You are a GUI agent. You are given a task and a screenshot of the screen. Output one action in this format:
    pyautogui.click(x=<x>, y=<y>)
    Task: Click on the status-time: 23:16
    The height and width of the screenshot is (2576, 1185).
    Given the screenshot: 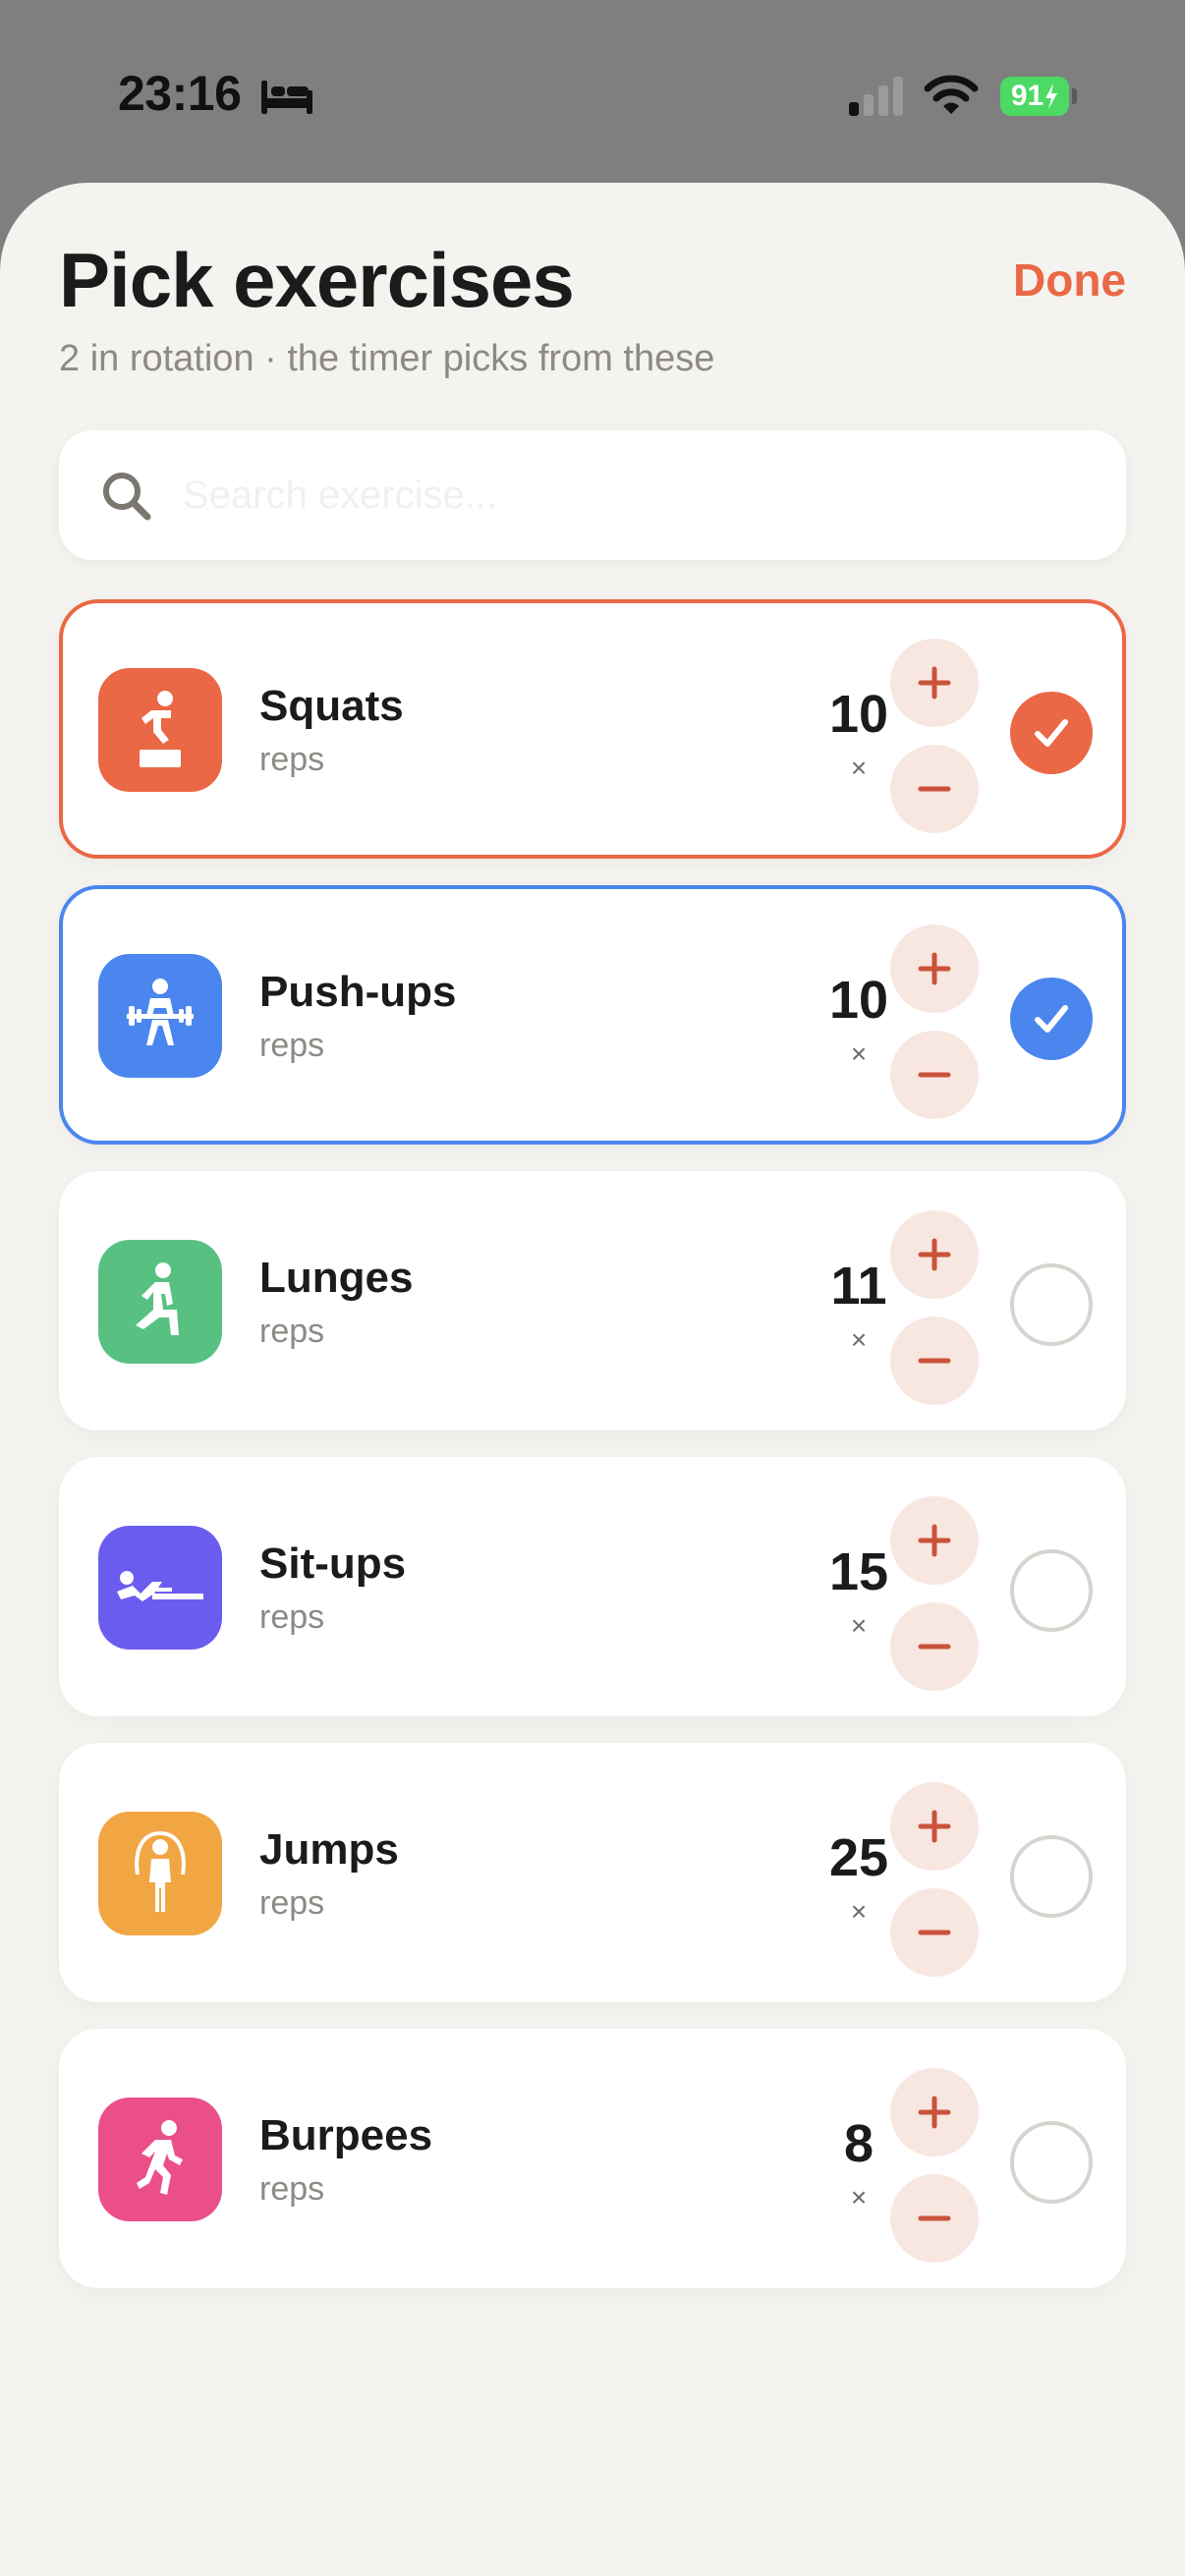 What is the action you would take?
    pyautogui.click(x=180, y=93)
    